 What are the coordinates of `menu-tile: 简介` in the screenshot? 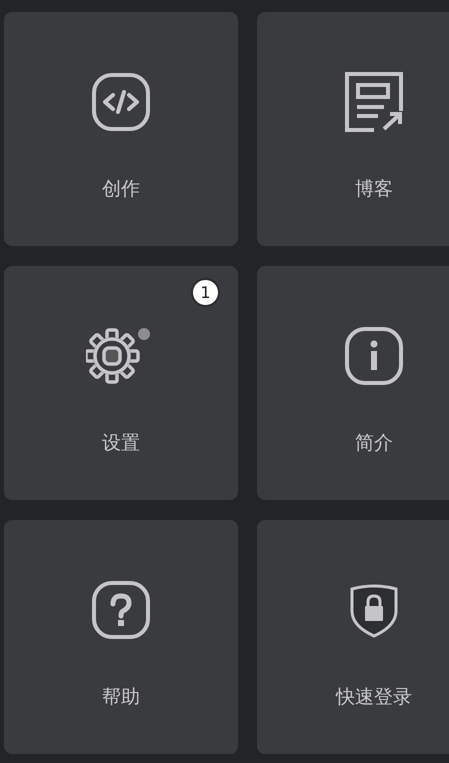 It's located at (353, 383).